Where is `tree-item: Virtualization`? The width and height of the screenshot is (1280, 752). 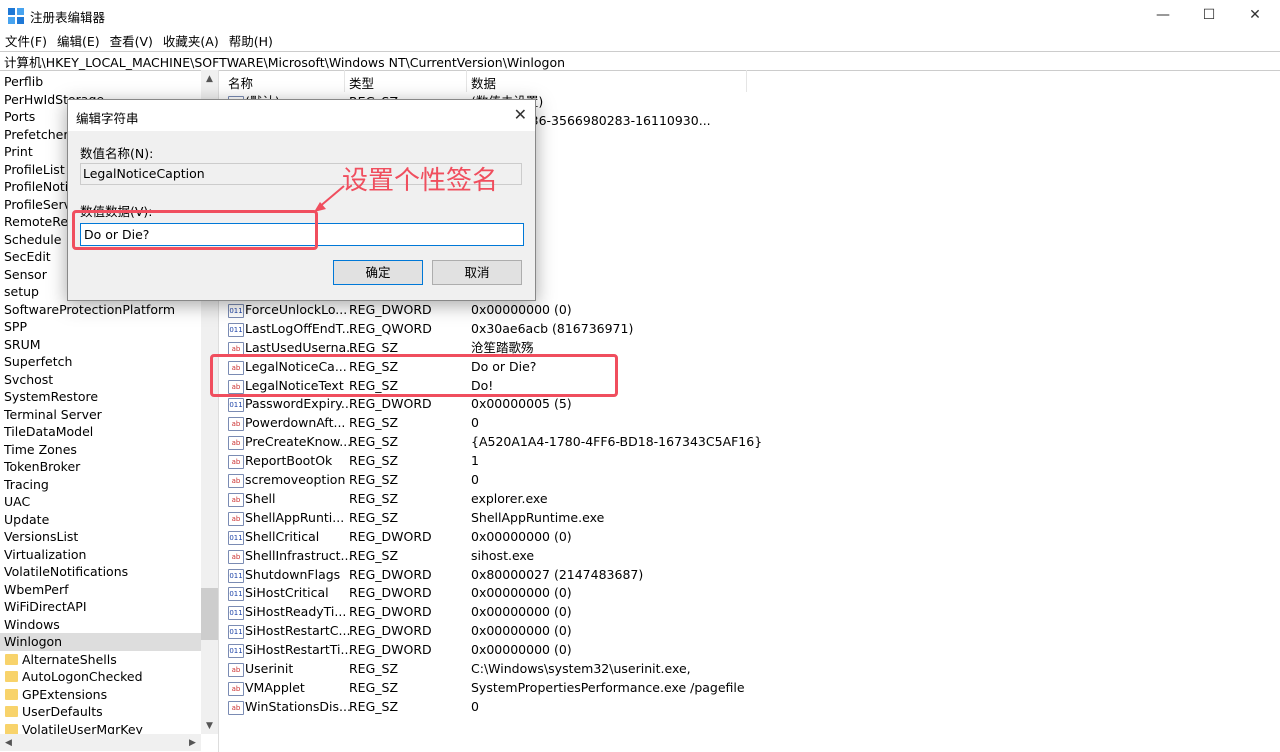
tree-item: Virtualization is located at coordinates (100, 555).